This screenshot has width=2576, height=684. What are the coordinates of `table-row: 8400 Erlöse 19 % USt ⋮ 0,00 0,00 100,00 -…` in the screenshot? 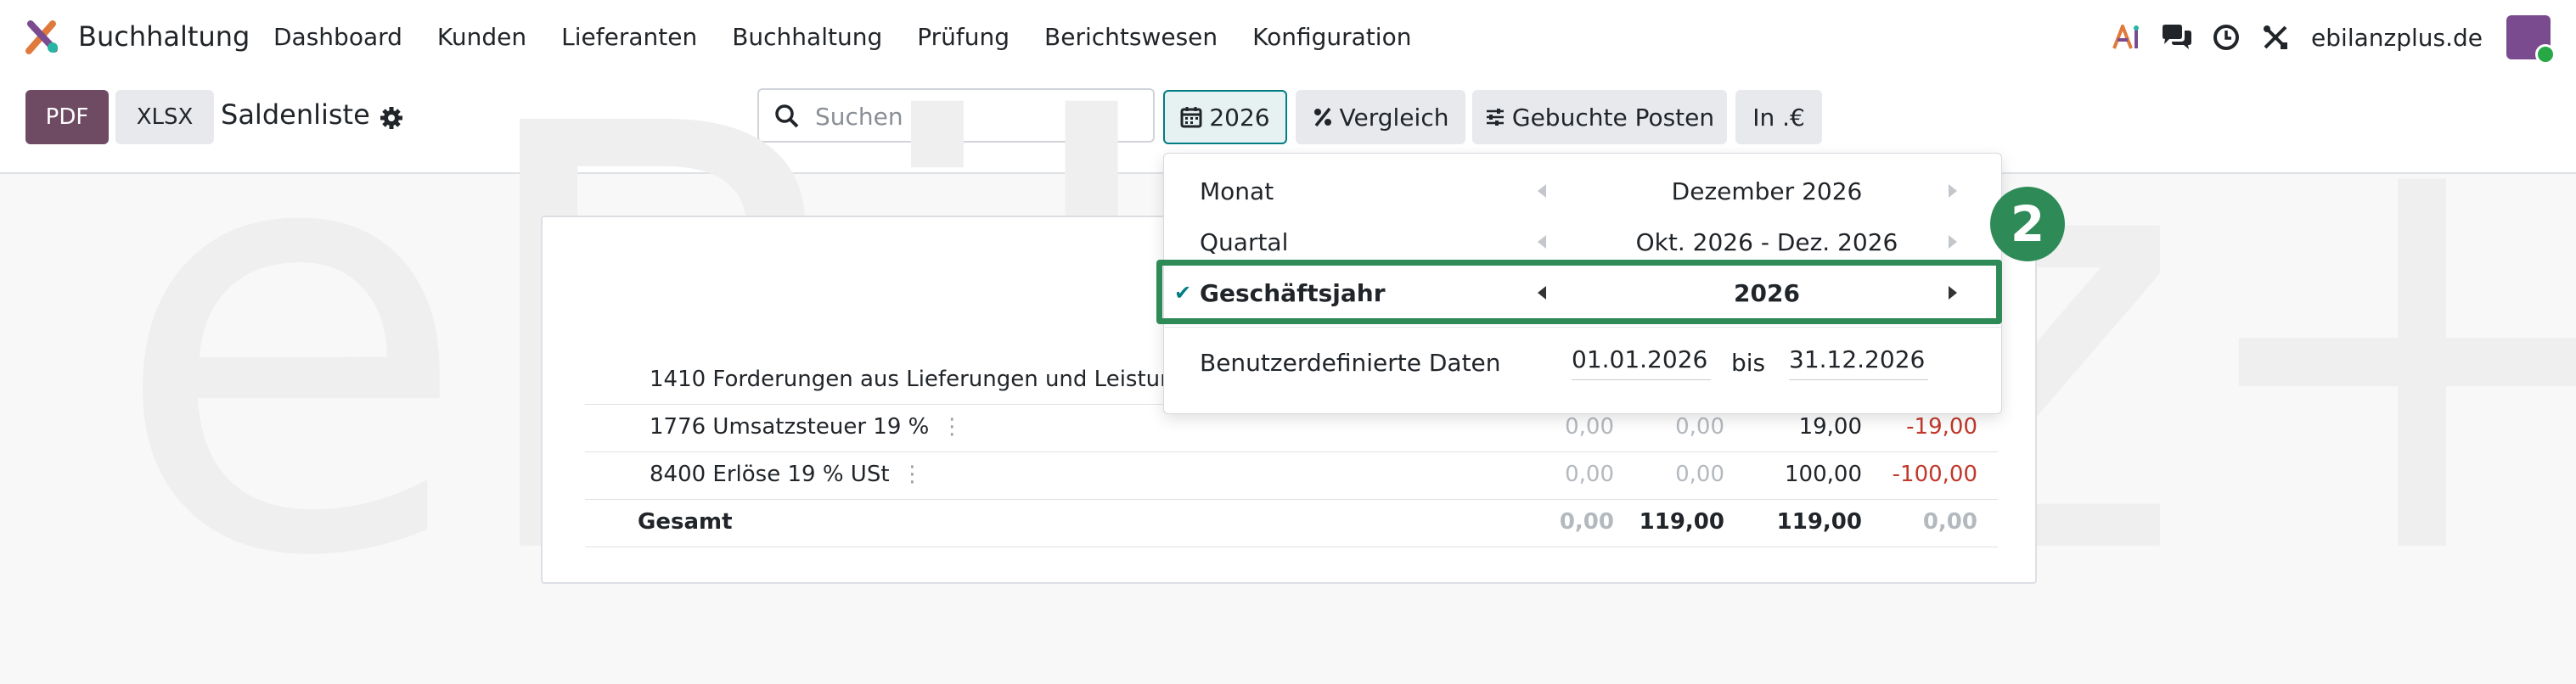 It's located at (1291, 475).